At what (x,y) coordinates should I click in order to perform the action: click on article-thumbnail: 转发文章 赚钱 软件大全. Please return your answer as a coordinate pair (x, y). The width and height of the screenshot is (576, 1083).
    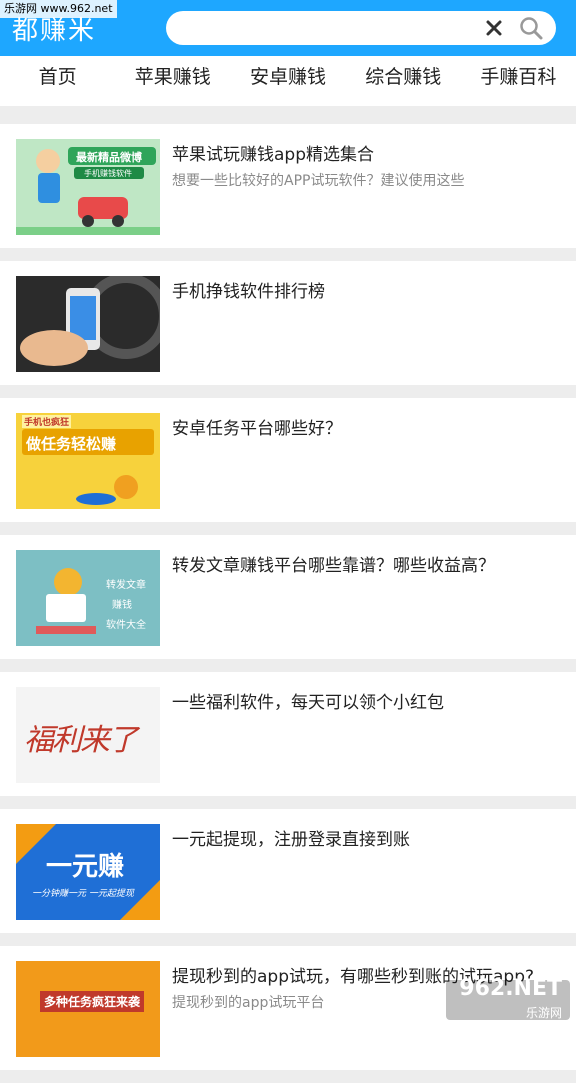
    Looking at the image, I should click on (88, 598).